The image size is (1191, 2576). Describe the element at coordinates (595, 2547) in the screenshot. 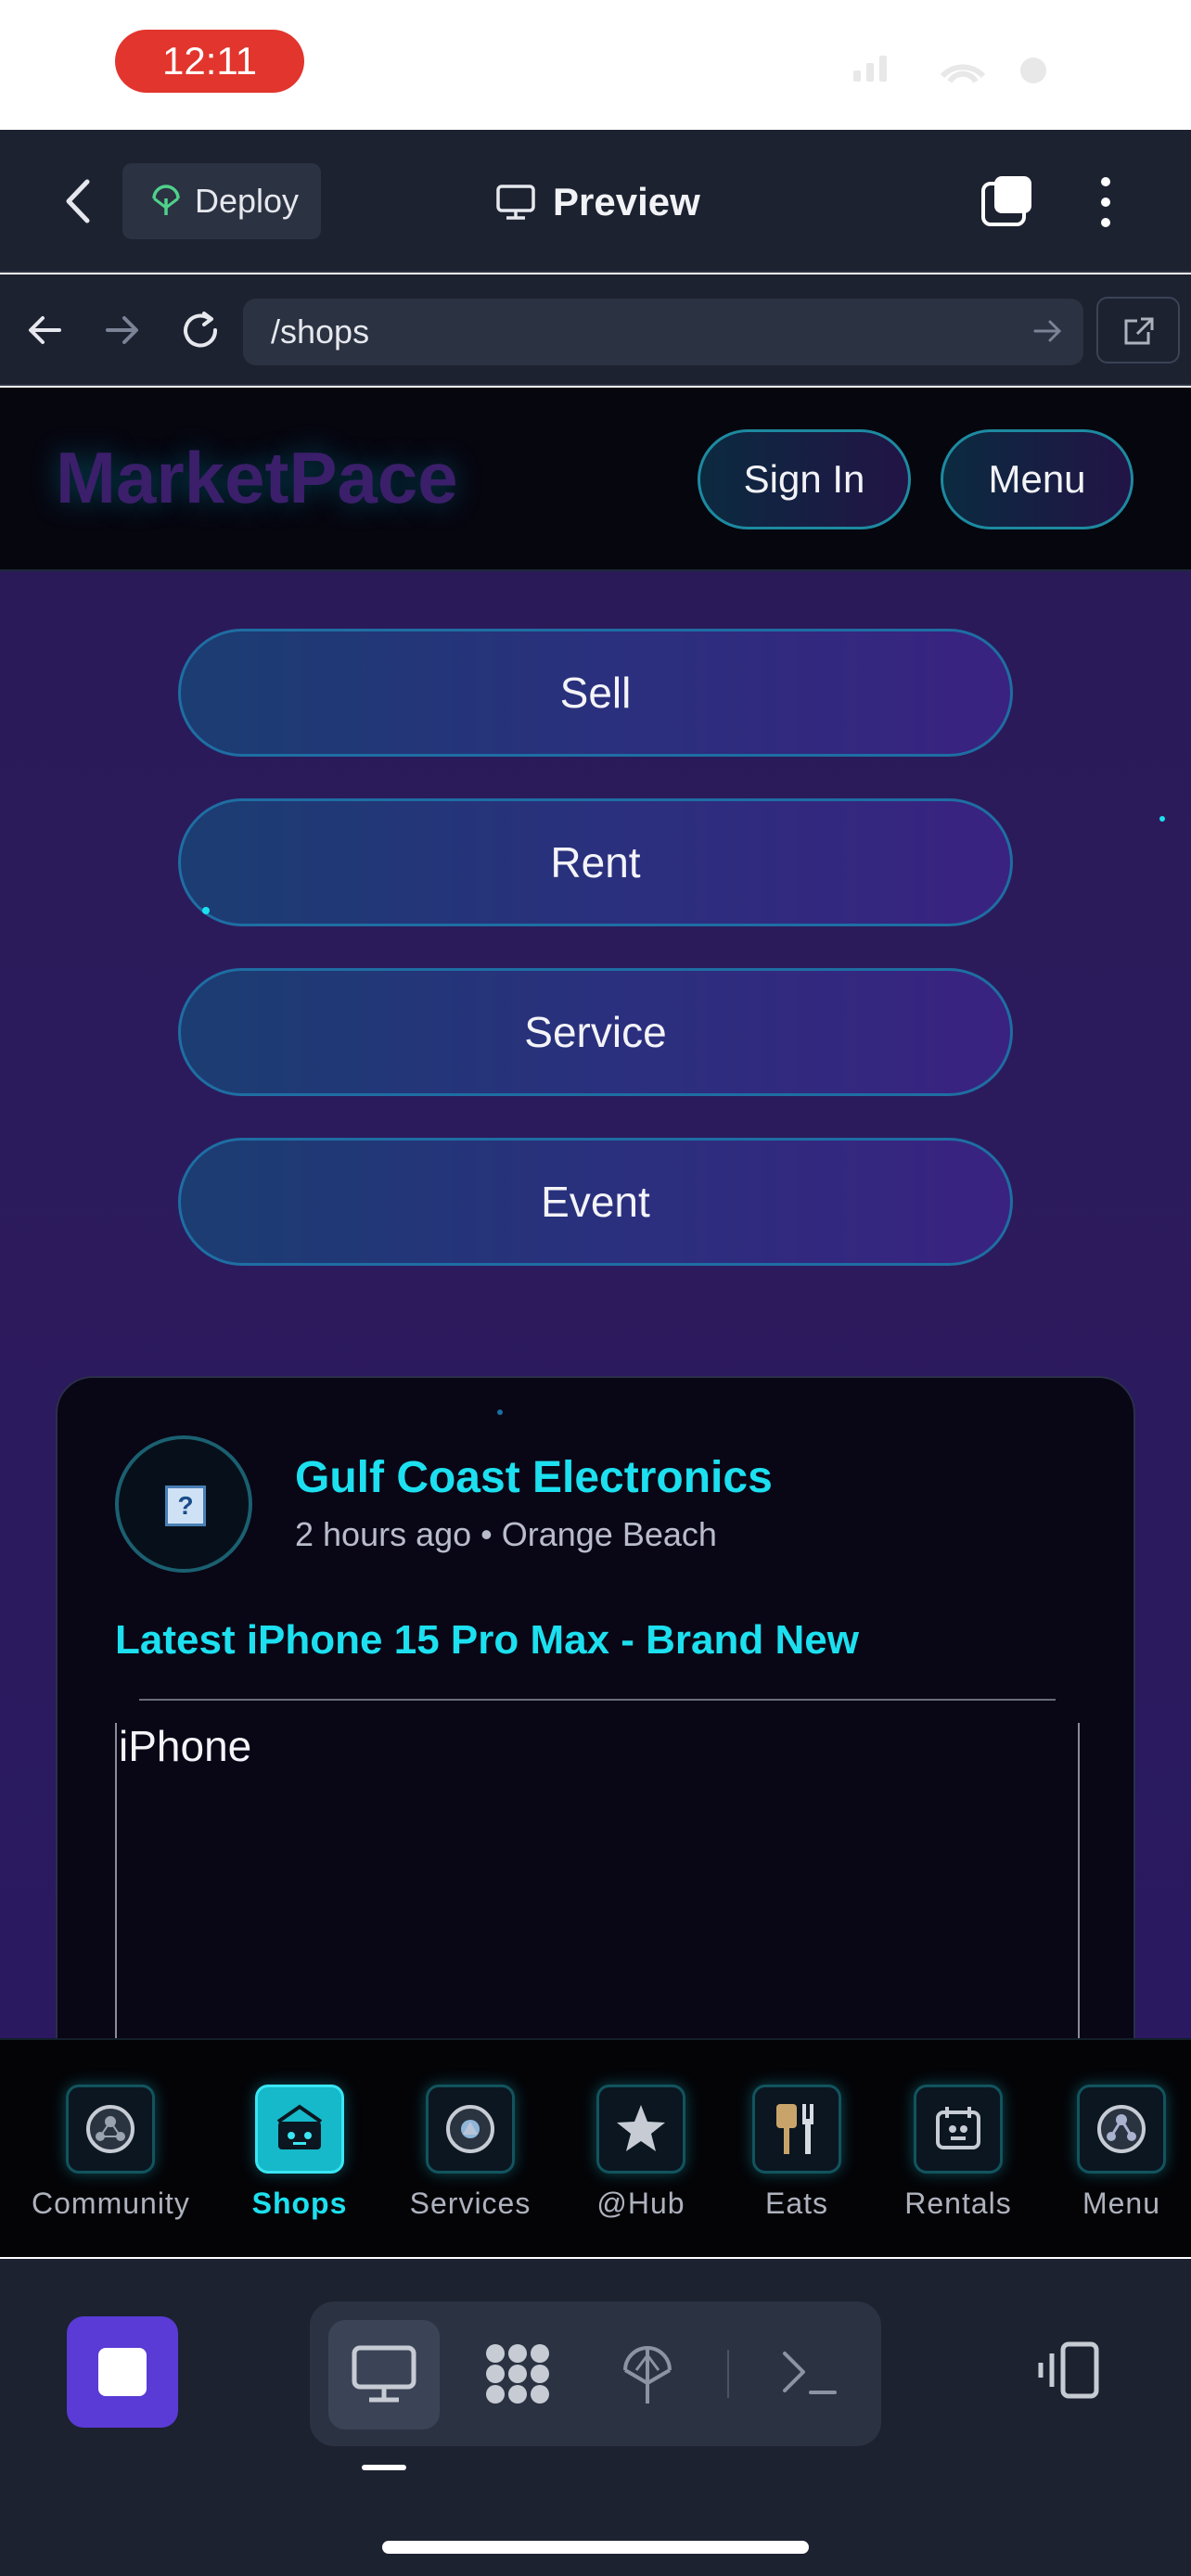

I see `home-indicator` at that location.